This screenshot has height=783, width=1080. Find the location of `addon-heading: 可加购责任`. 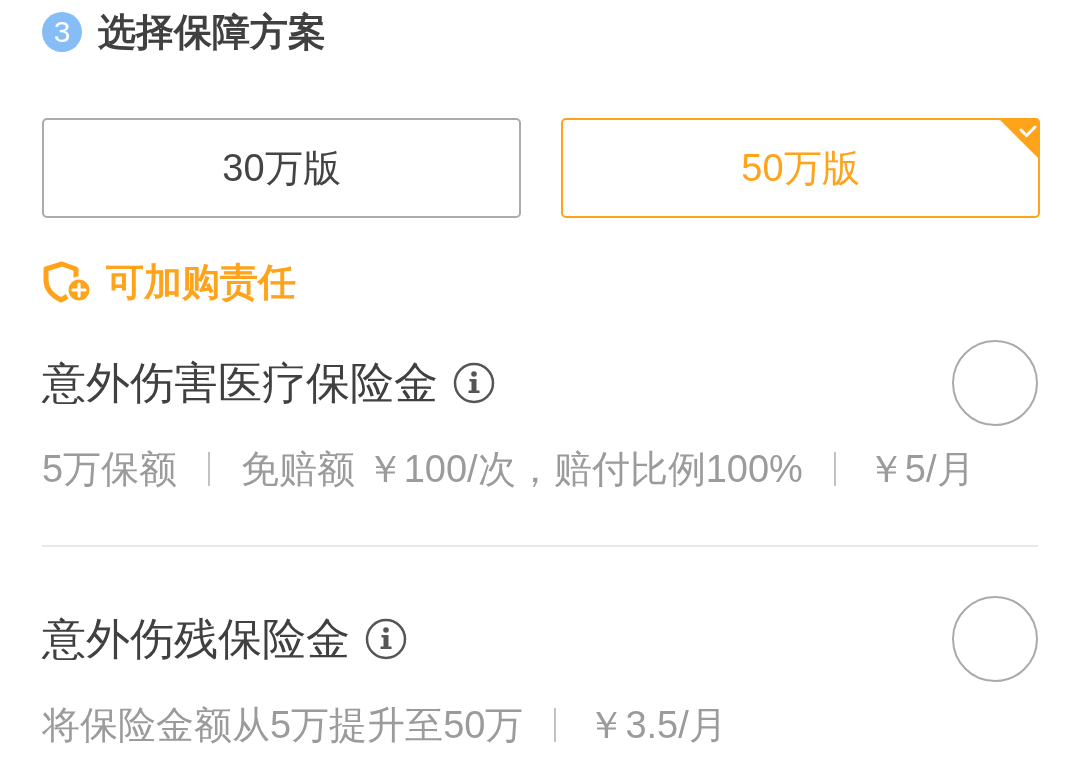

addon-heading: 可加购责任 is located at coordinates (201, 282).